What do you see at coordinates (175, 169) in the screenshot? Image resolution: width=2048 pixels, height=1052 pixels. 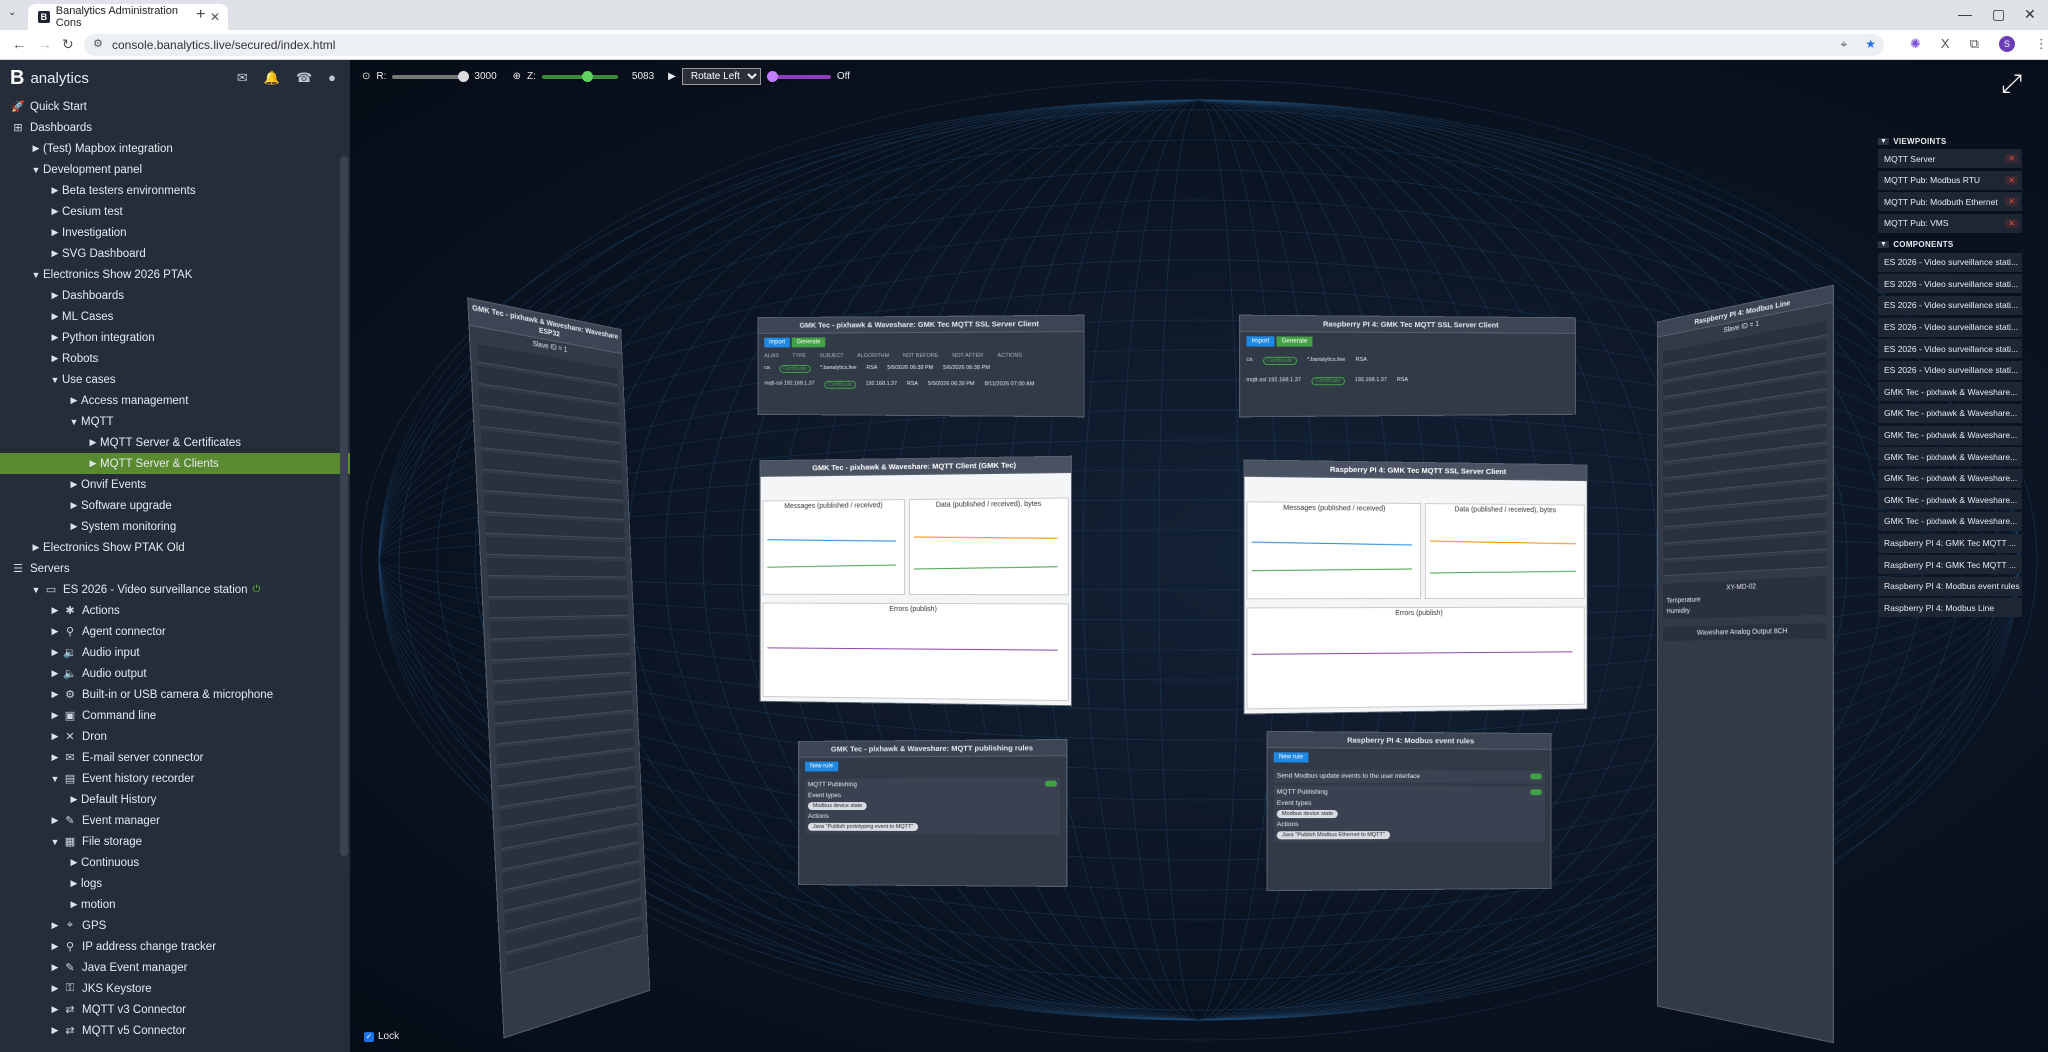 I see `tree-item: ▼ Development panel` at bounding box center [175, 169].